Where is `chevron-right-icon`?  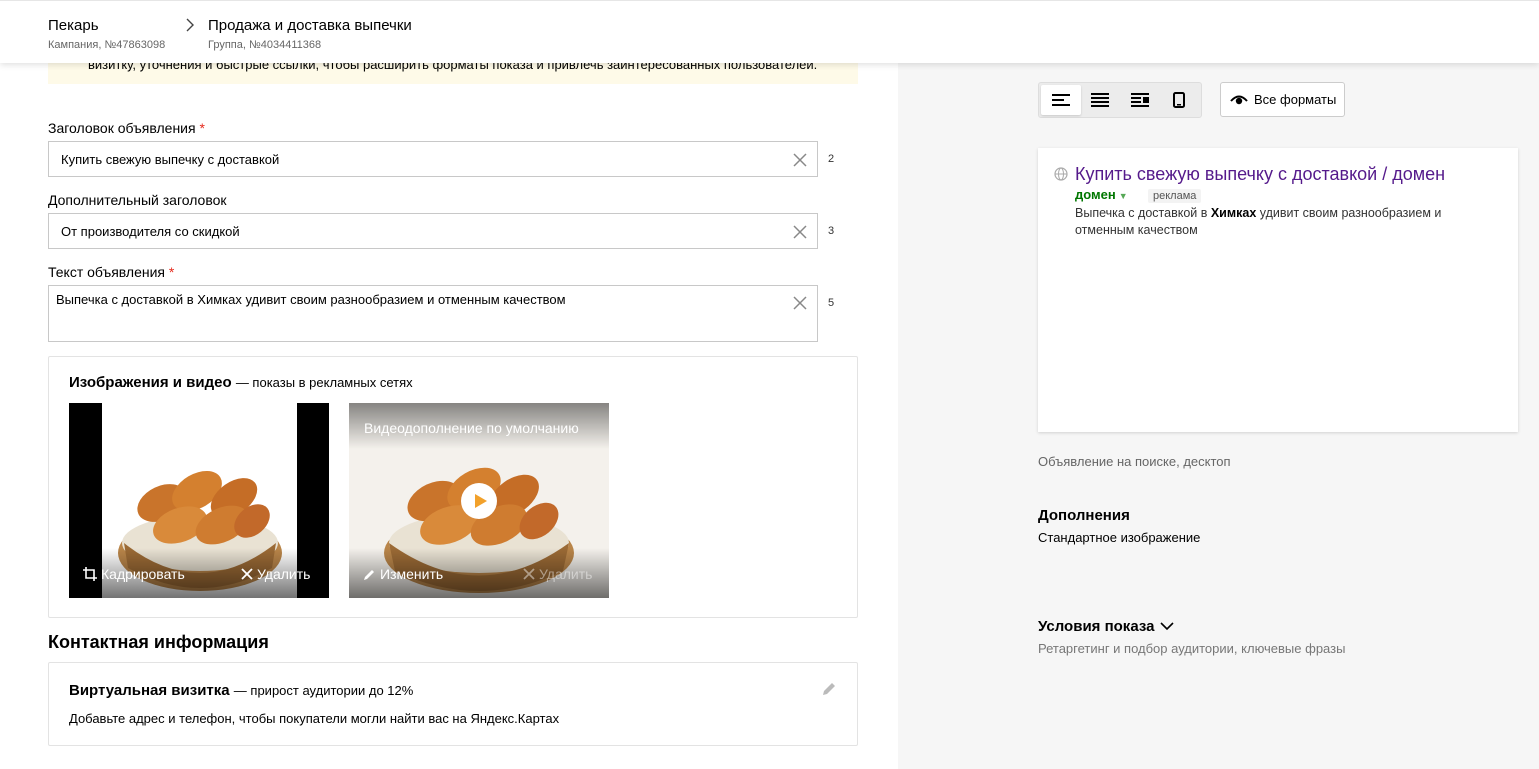
chevron-right-icon is located at coordinates (190, 25).